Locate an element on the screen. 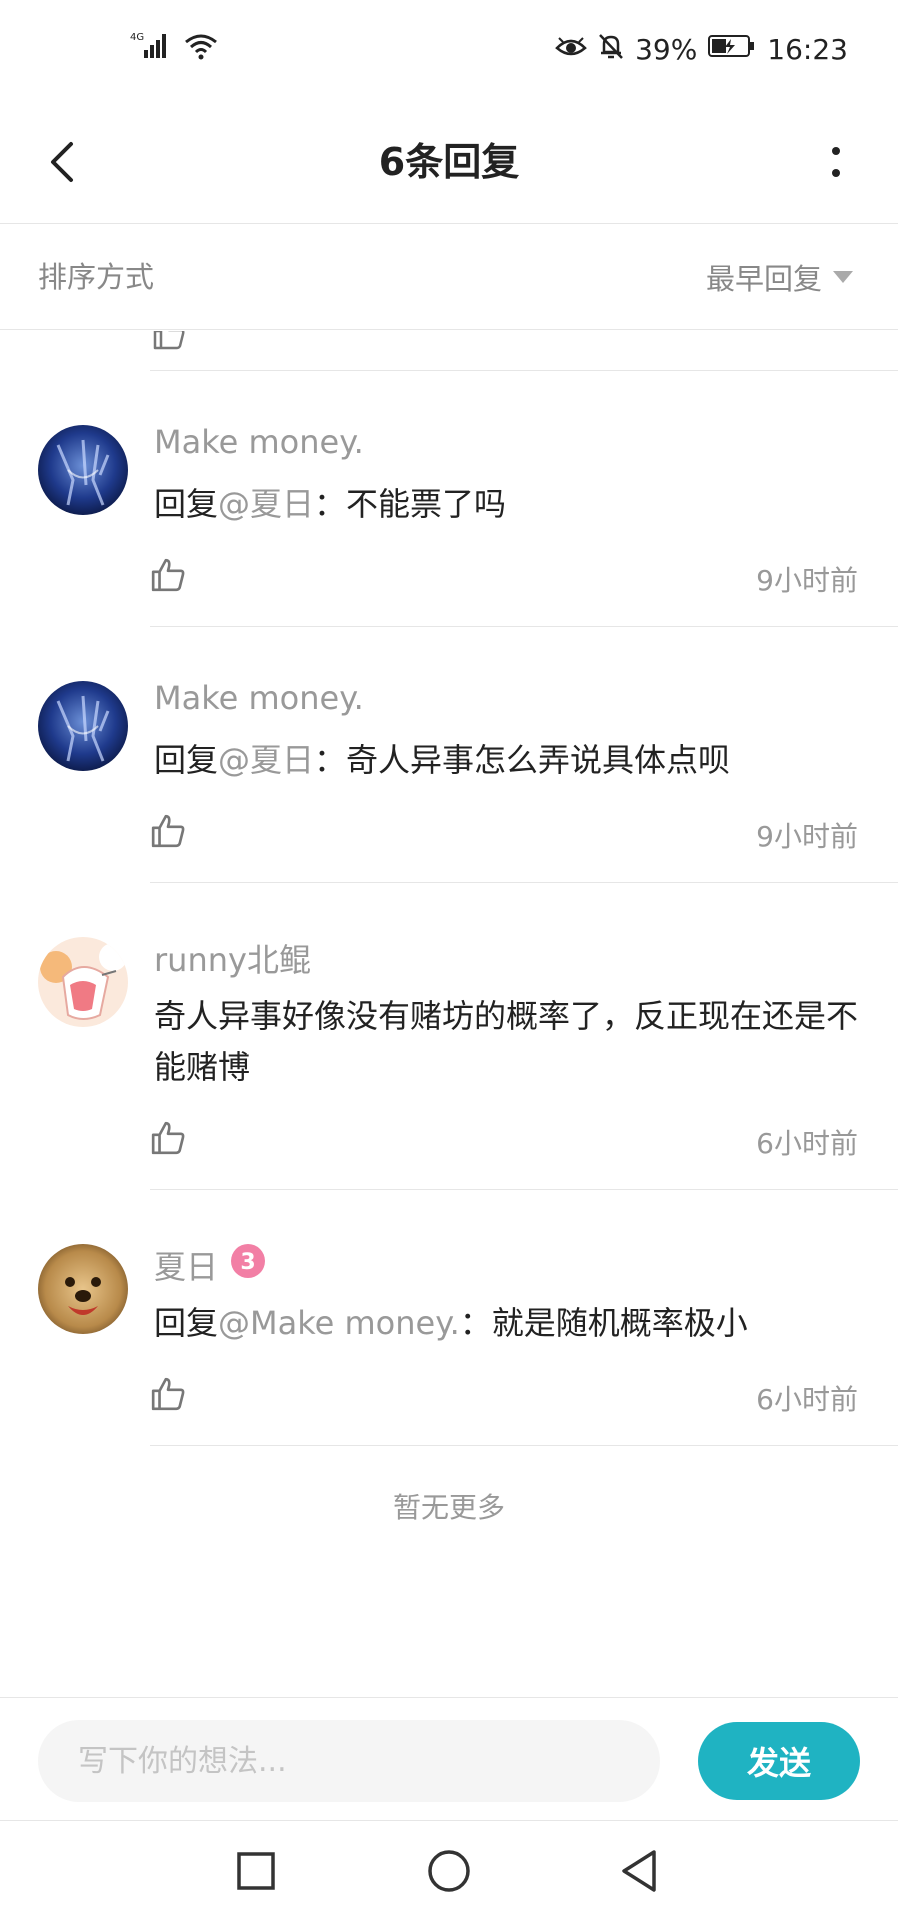 Image resolution: width=898 pixels, height=1920 pixels. comment-text: 回复@Make money.：就是随机概率极小 is located at coordinates (506, 1323).